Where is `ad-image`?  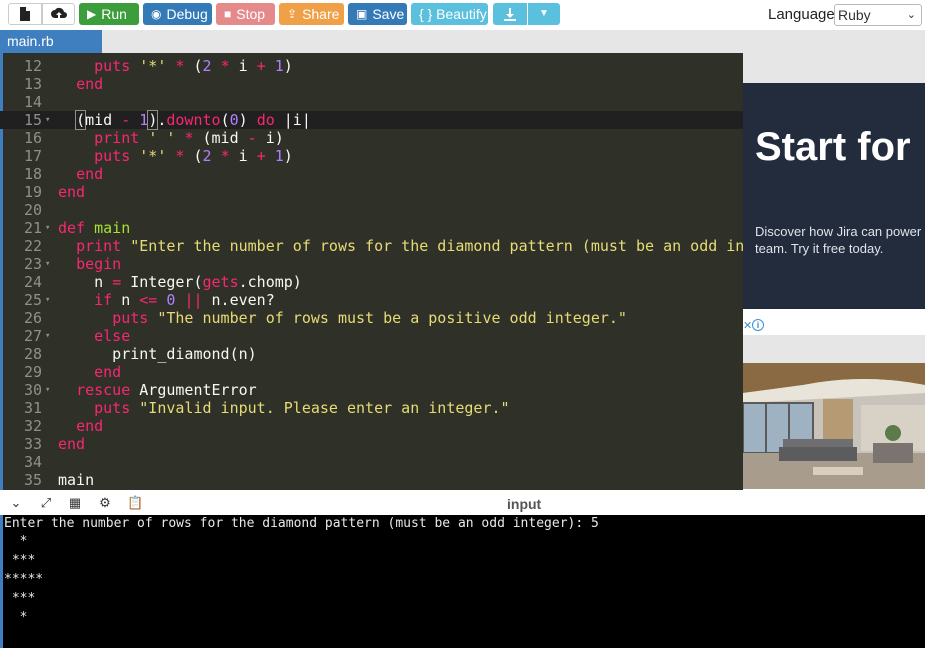 ad-image is located at coordinates (834, 426).